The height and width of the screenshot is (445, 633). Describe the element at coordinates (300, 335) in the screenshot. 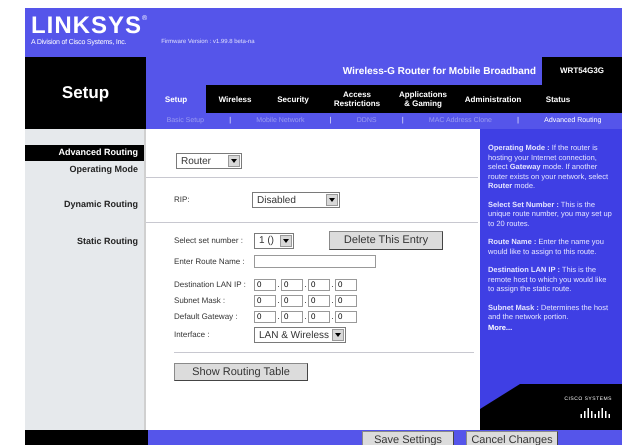

I see `interface-select: LAN & Wireless` at that location.